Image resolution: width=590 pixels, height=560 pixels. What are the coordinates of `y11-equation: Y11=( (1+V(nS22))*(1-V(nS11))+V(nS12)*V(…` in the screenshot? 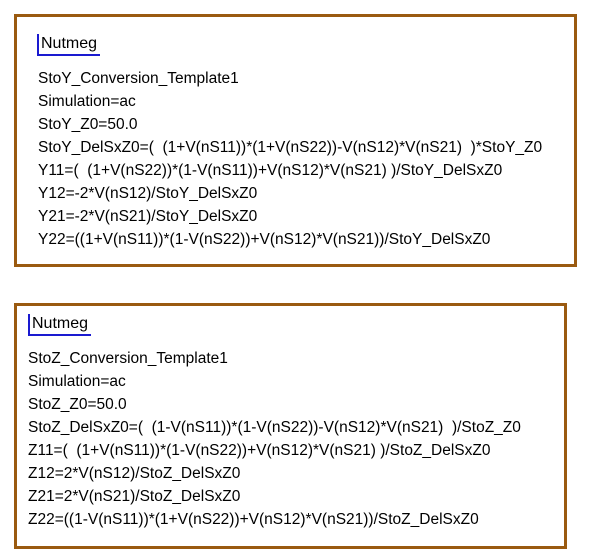 It's located at (270, 170).